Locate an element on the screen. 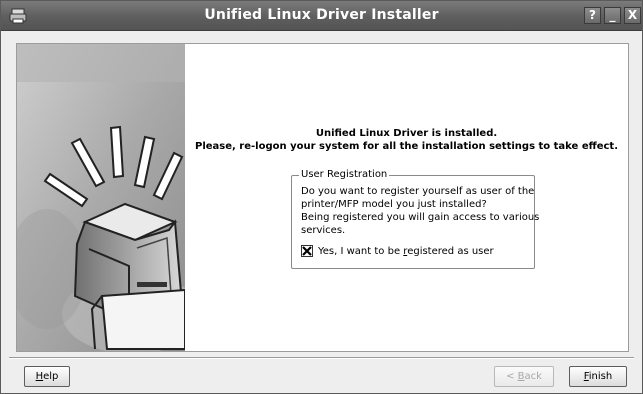 This screenshot has width=643, height=394. register-checkbox-row: Yes, I want to be registered as user is located at coordinates (397, 251).